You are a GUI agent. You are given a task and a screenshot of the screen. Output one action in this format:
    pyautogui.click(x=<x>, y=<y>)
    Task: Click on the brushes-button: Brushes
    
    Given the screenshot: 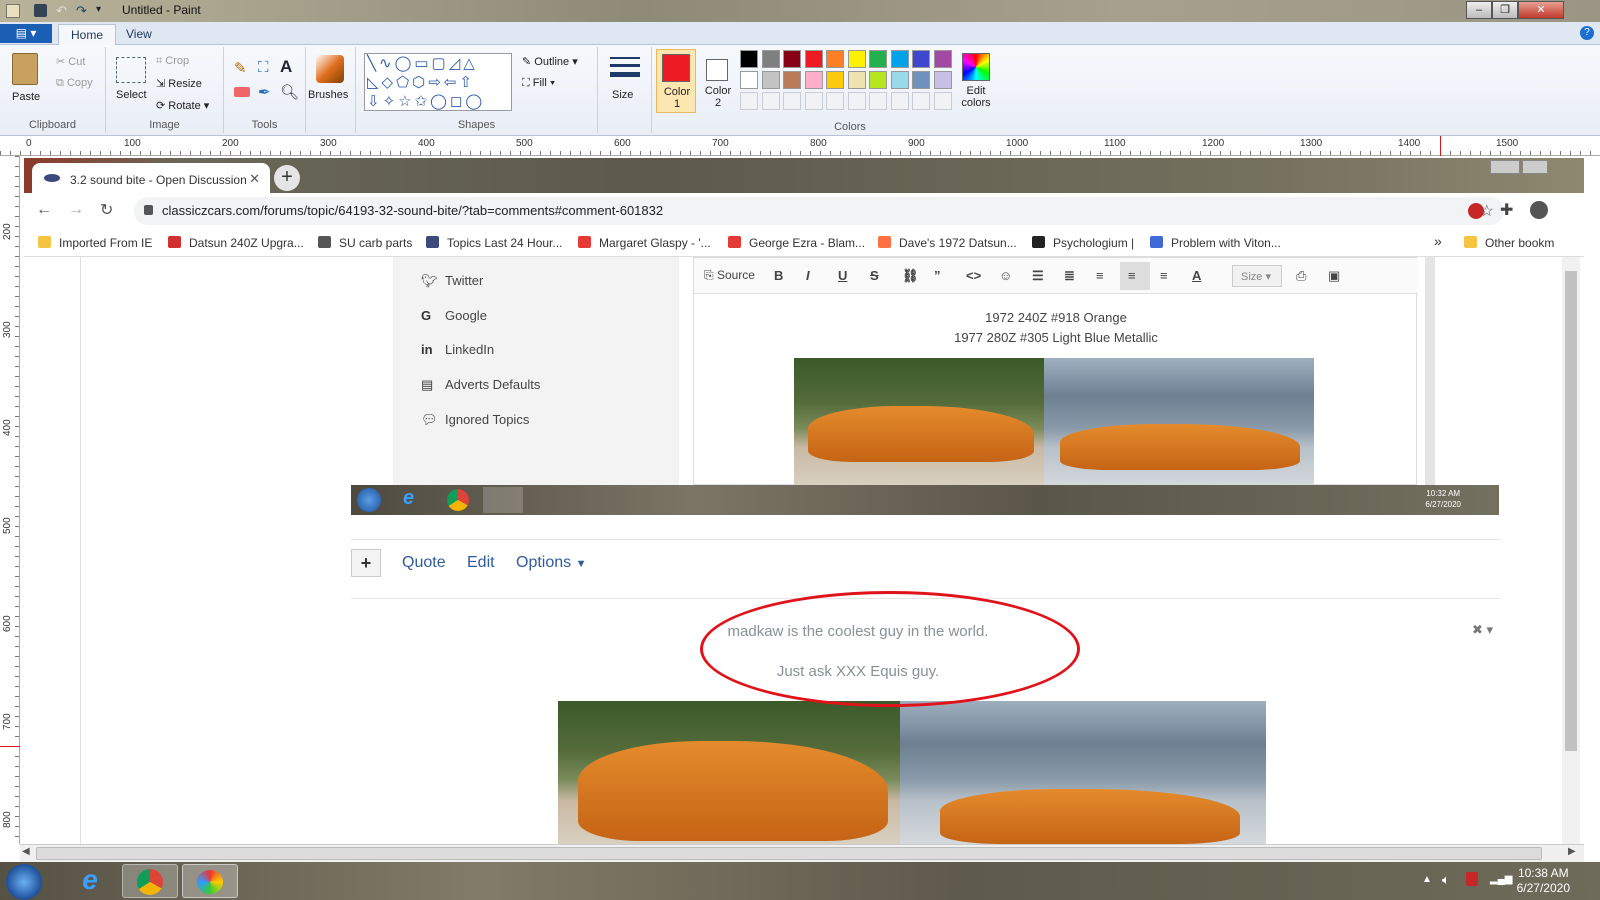 What is the action you would take?
    pyautogui.click(x=328, y=95)
    